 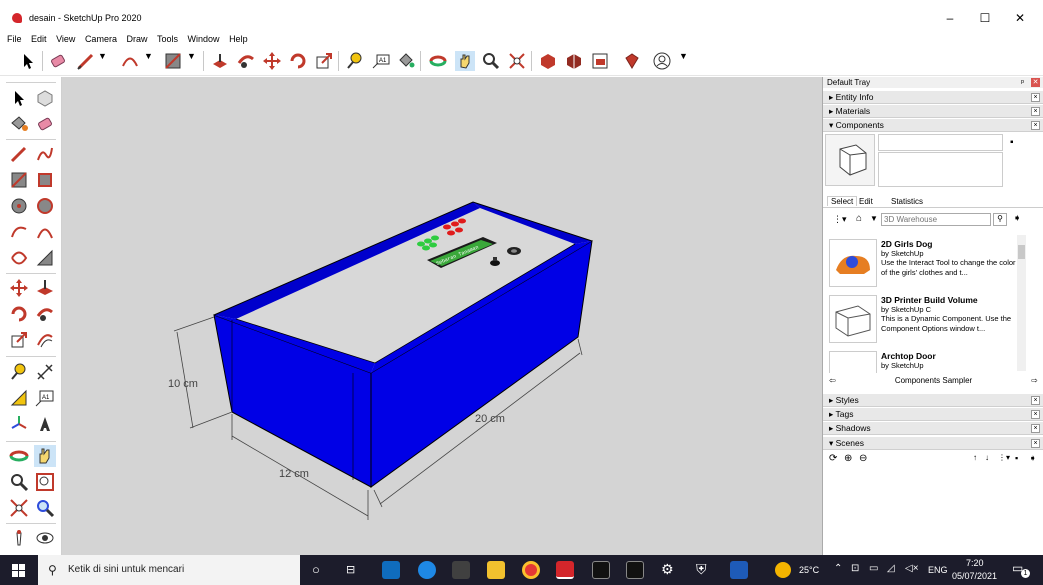 I want to click on move-up-icon: ↑, so click(x=975, y=457).